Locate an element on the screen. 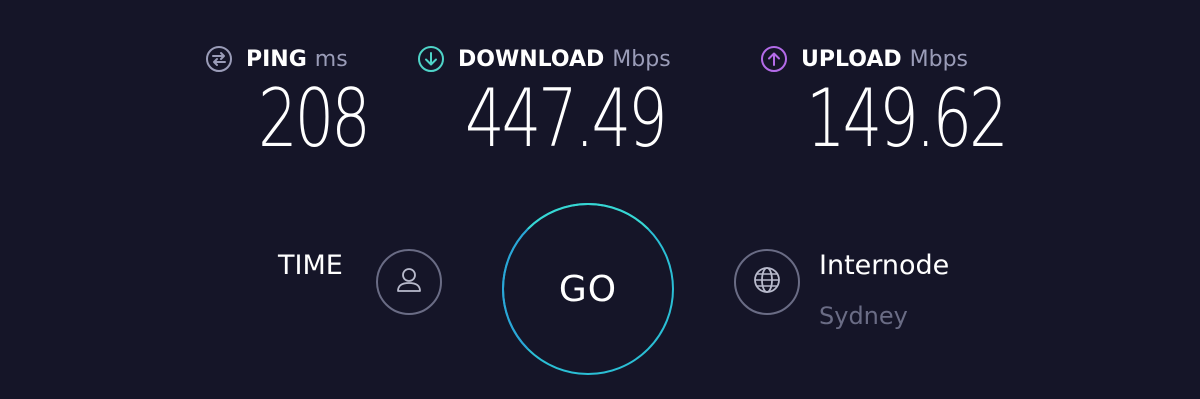 The image size is (1200, 399). download-header: DOWNLOAD Mbps is located at coordinates (544, 59).